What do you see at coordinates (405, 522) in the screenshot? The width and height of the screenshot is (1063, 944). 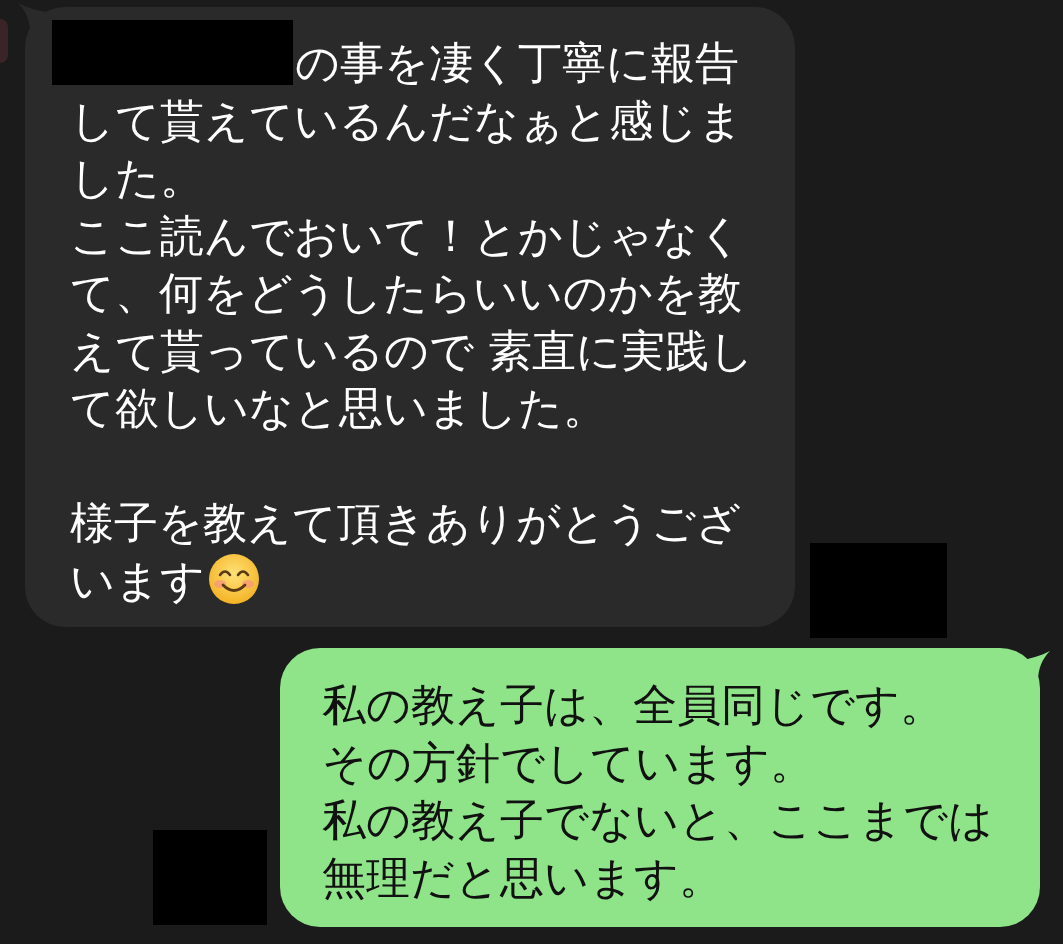 I see `message-text: 様子を教えて頂きありがとうござ` at bounding box center [405, 522].